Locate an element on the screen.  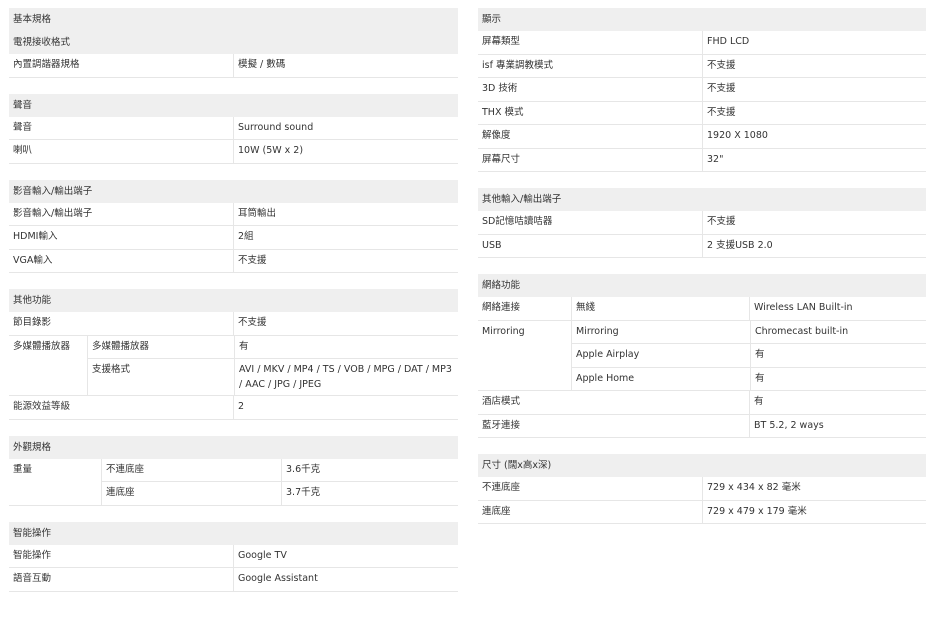
spec-value: Google Assistant is located at coordinates (345, 579).